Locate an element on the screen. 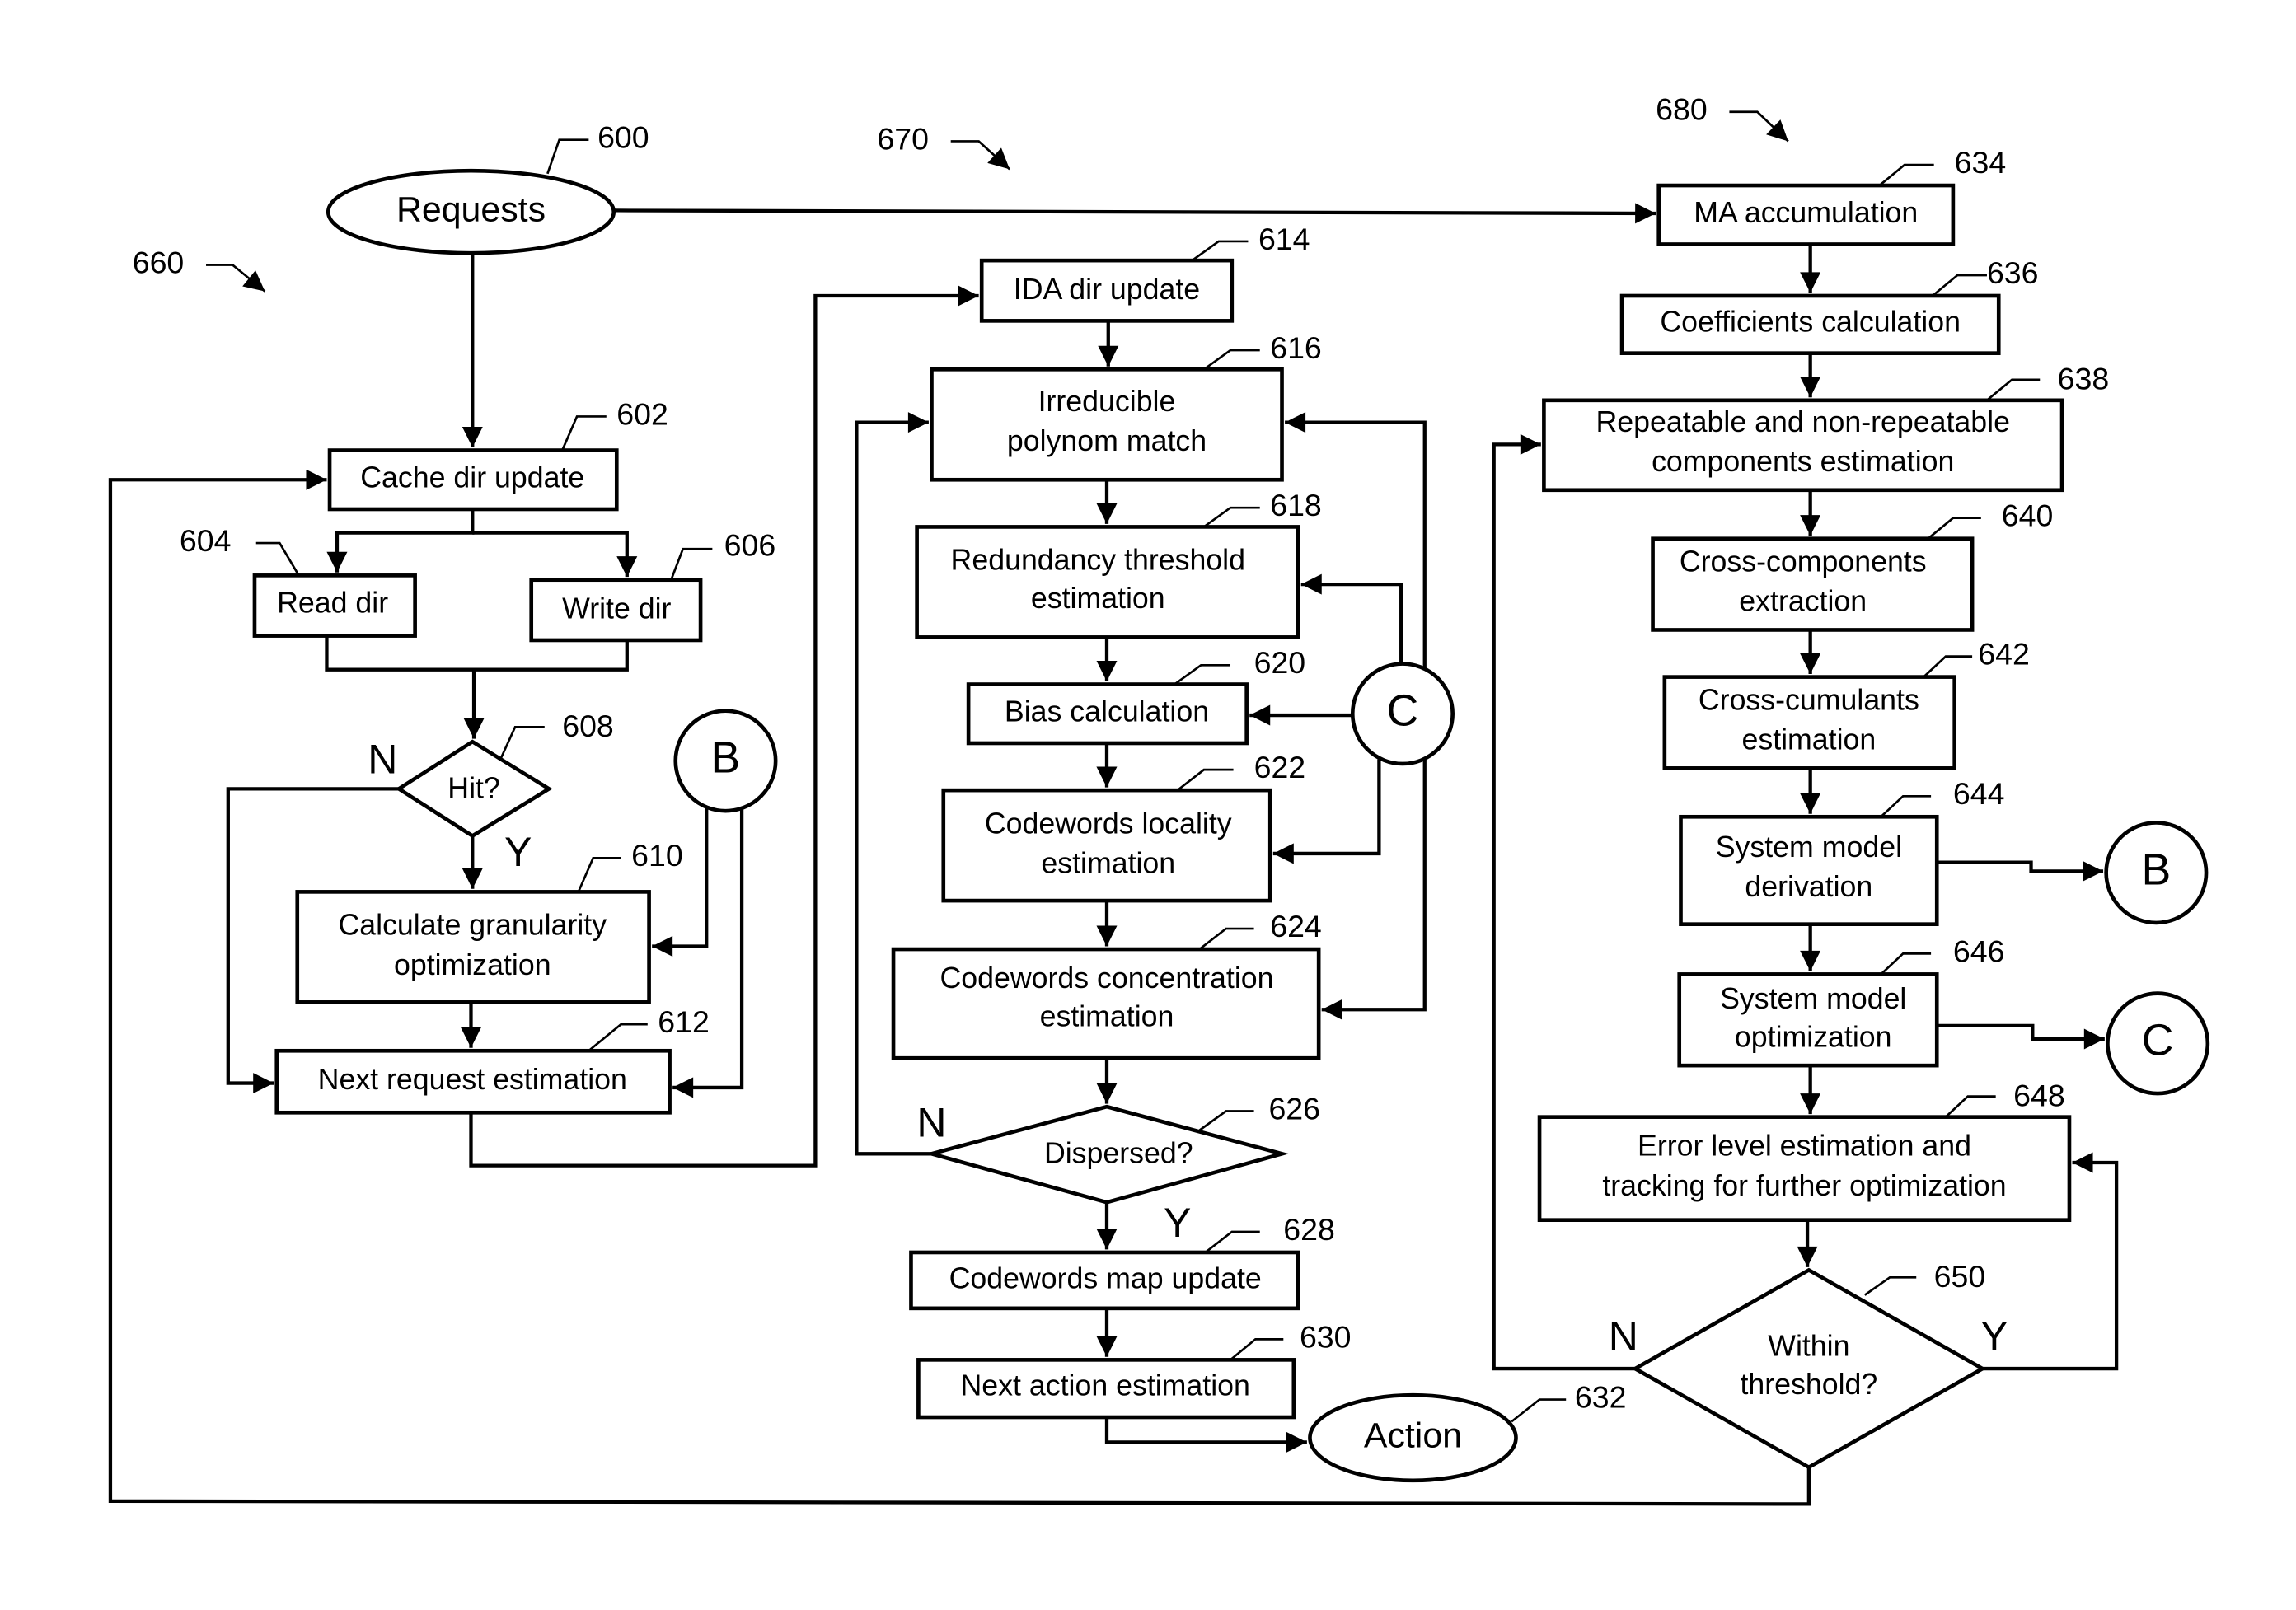 This screenshot has height=1610, width=2296. node-redundancy: Redundancy threshold estimation 618 is located at coordinates (1118, 563).